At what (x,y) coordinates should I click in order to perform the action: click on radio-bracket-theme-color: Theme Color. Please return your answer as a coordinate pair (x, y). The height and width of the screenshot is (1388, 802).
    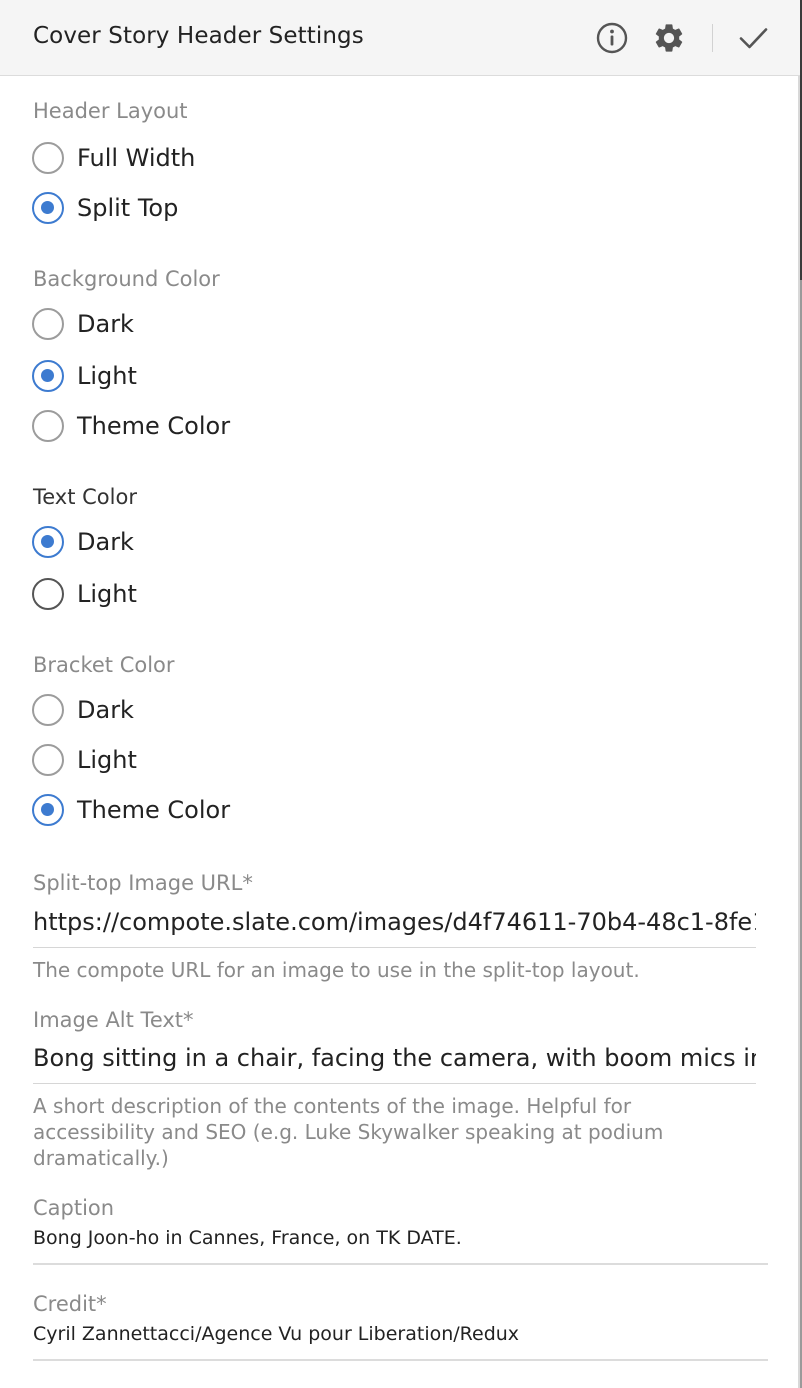
    Looking at the image, I should click on (131, 810).